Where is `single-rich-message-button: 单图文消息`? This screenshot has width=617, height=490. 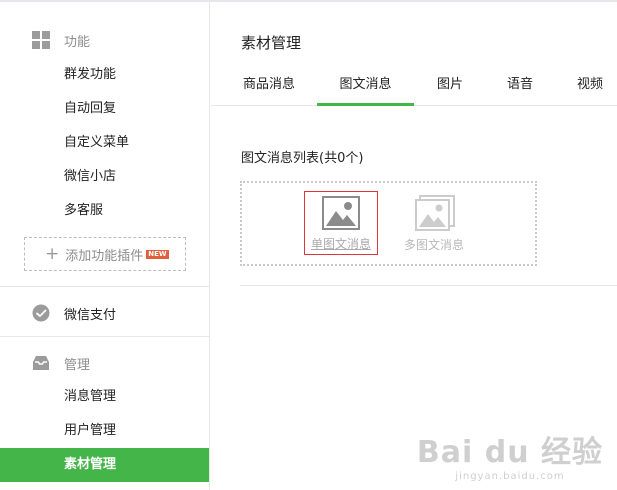
single-rich-message-button: 单图文消息 is located at coordinates (341, 223).